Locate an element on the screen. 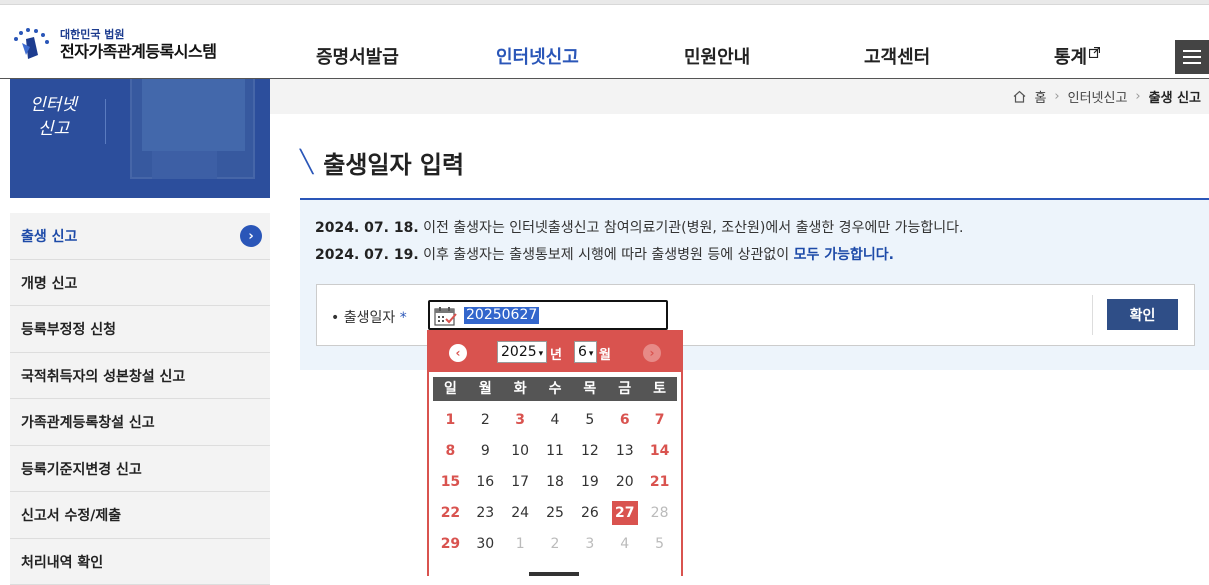 This screenshot has height=585, width=1209. calendar-day: 13 is located at coordinates (624, 451).